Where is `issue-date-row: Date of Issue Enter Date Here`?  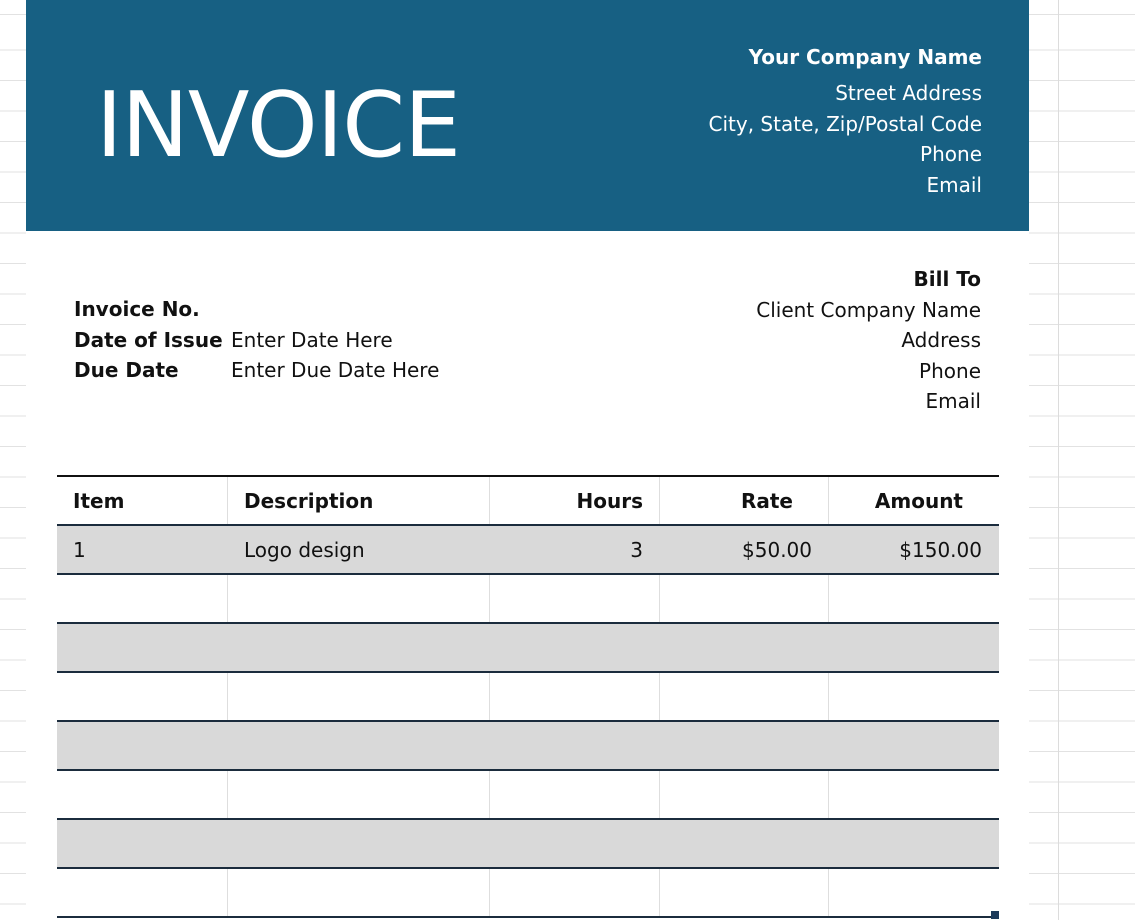 issue-date-row: Date of Issue Enter Date Here is located at coordinates (256, 340).